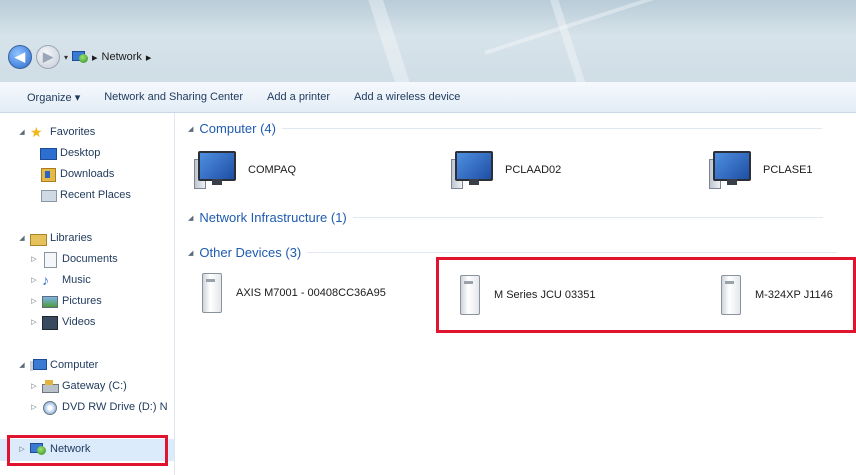  I want to click on address-row: ◀ ▶ ▾ ▸ Network ▸, so click(79, 57).